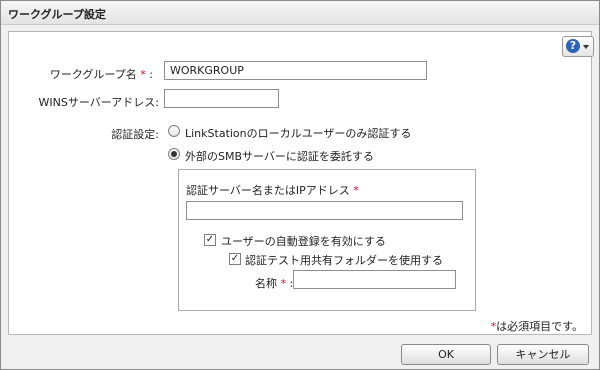 Image resolution: width=600 pixels, height=370 pixels. I want to click on radio-external-smb-auth-label: 外部のSMBサーバーに認証を委託する, so click(279, 156).